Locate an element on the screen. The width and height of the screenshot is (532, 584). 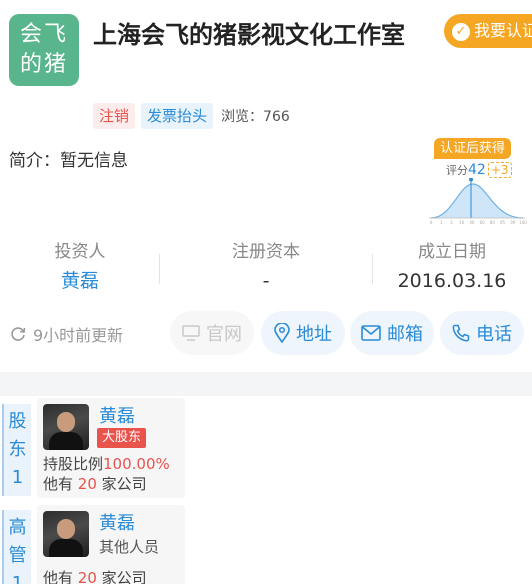
stat-investor-label: 投资人 is located at coordinates (80, 252).